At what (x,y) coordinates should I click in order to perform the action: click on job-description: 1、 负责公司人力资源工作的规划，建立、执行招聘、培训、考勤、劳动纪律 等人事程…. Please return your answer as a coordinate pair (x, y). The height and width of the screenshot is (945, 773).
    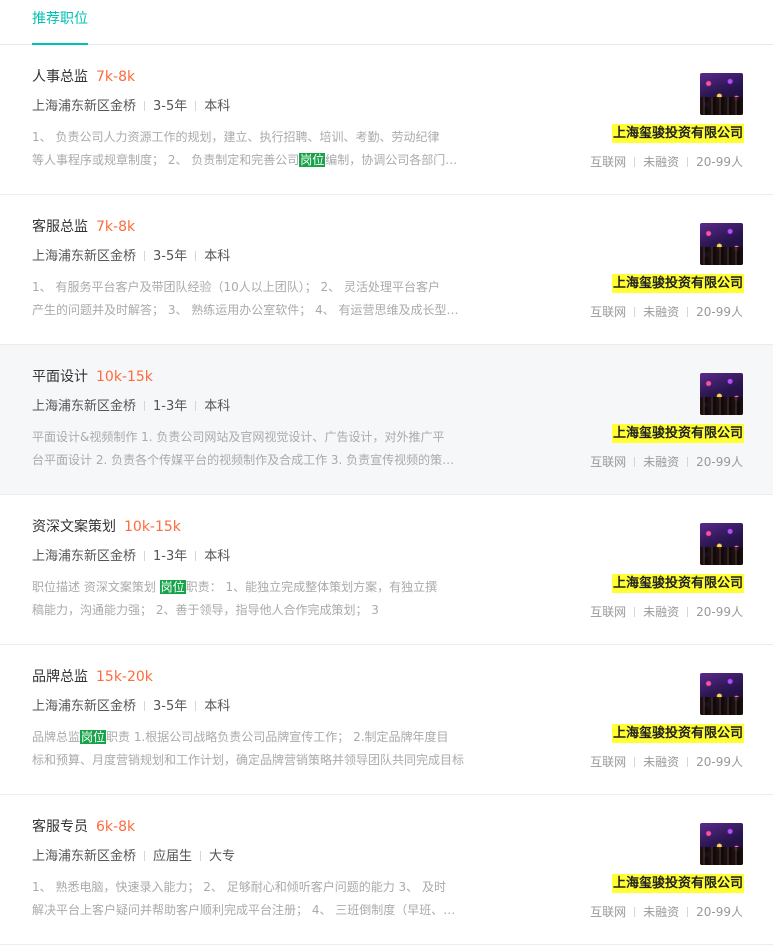
    Looking at the image, I should click on (248, 149).